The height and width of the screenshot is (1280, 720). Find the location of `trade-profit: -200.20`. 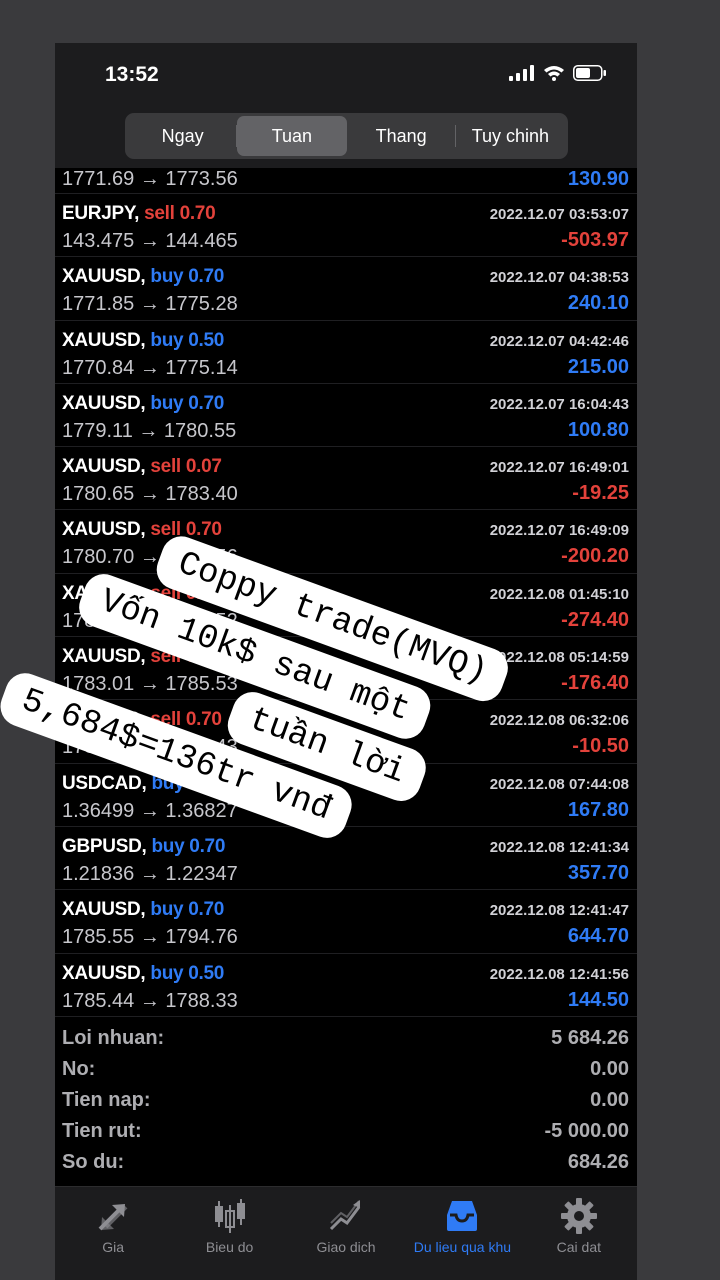

trade-profit: -200.20 is located at coordinates (595, 556).